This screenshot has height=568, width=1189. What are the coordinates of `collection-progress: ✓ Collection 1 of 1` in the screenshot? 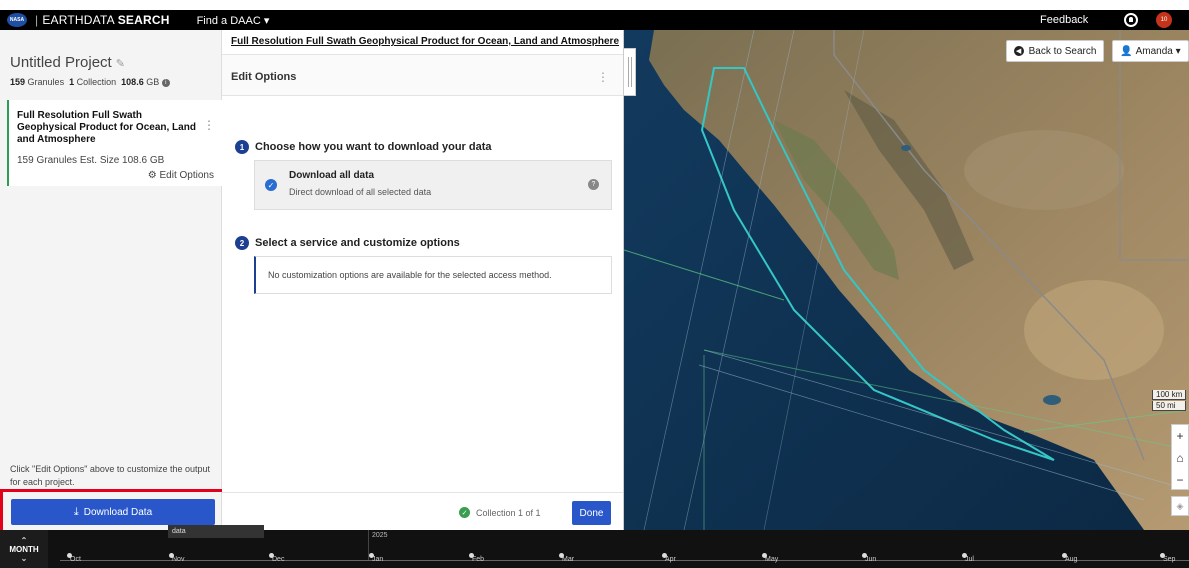 It's located at (500, 512).